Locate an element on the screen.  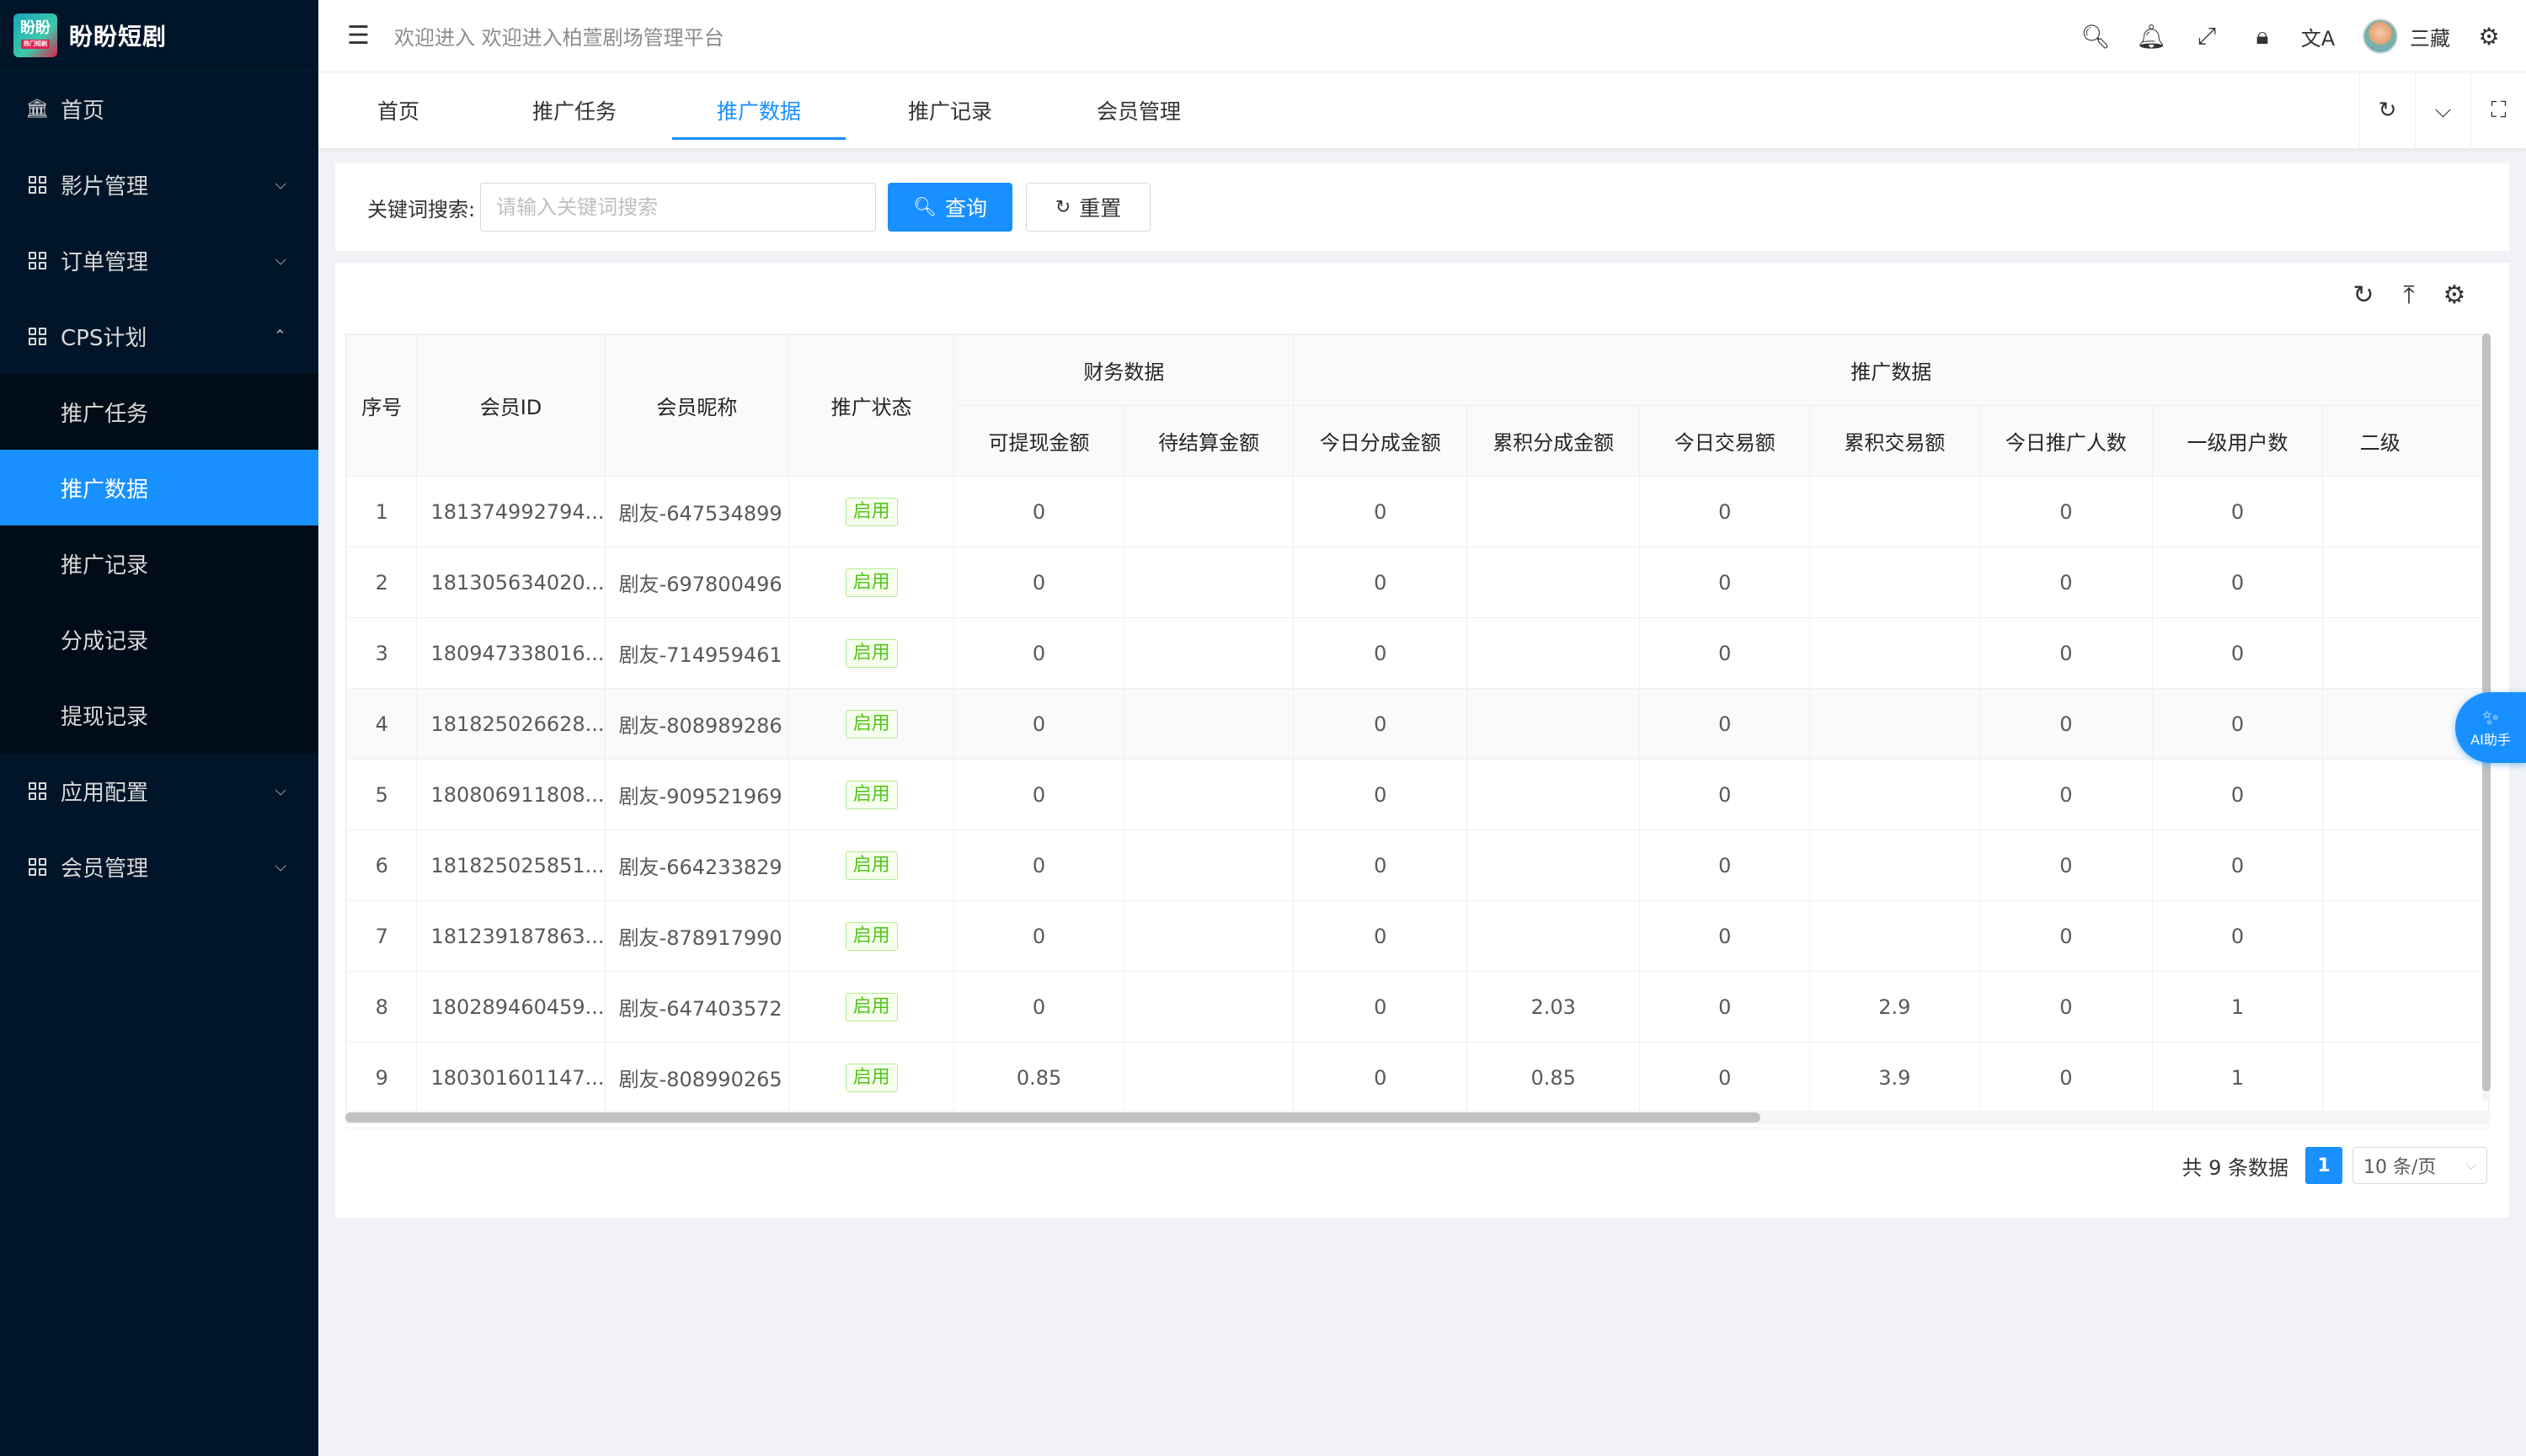
username: 三藏 is located at coordinates (2430, 36).